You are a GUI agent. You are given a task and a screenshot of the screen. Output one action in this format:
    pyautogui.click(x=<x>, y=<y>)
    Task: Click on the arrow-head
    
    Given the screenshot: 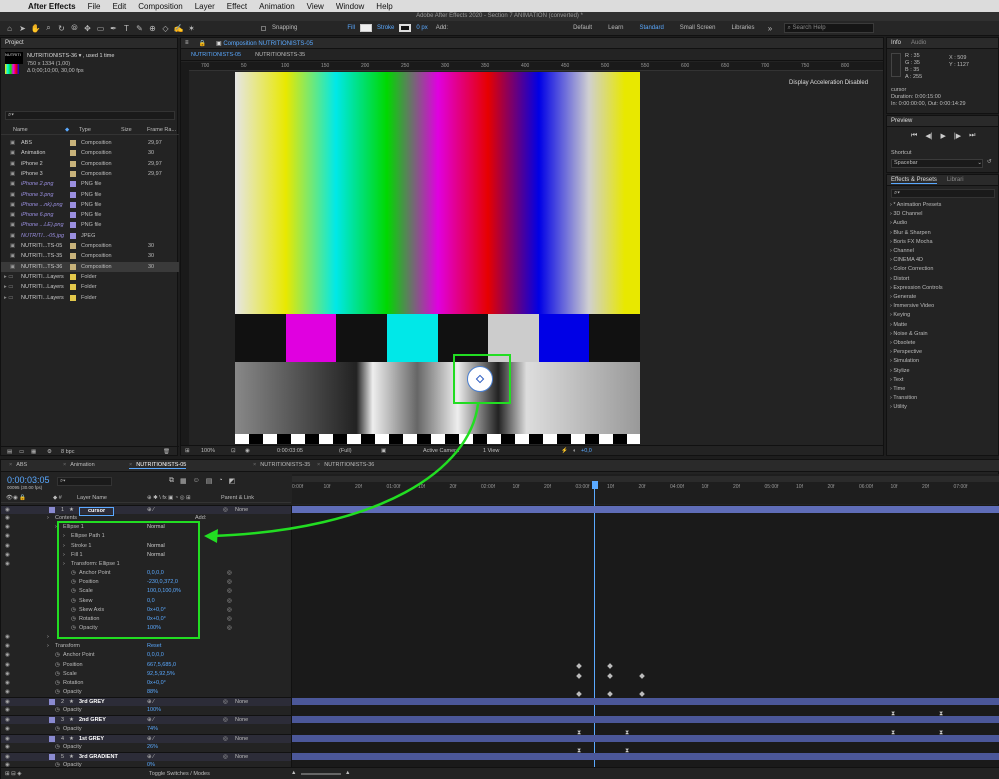 What is the action you would take?
    pyautogui.click(x=211, y=536)
    